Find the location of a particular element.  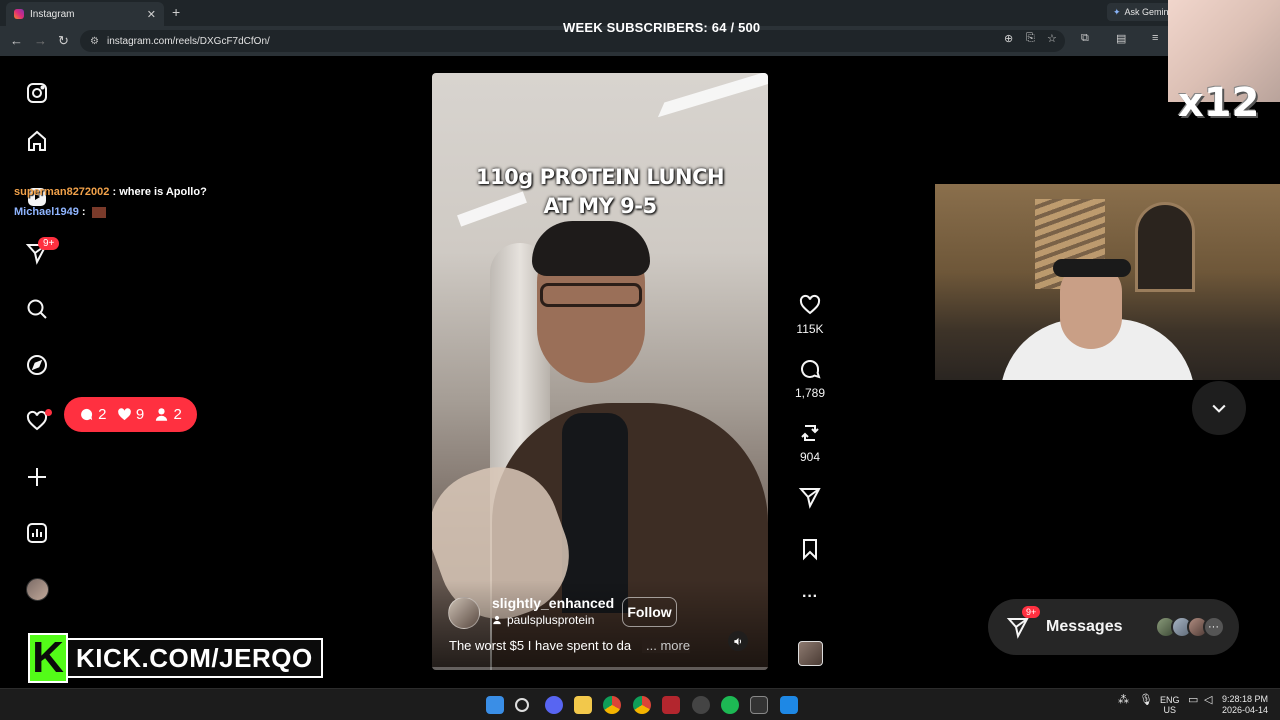

week-subscribers-overlay: WEEK SUBSCRIBERS: 64 / 500 is located at coordinates (662, 27).